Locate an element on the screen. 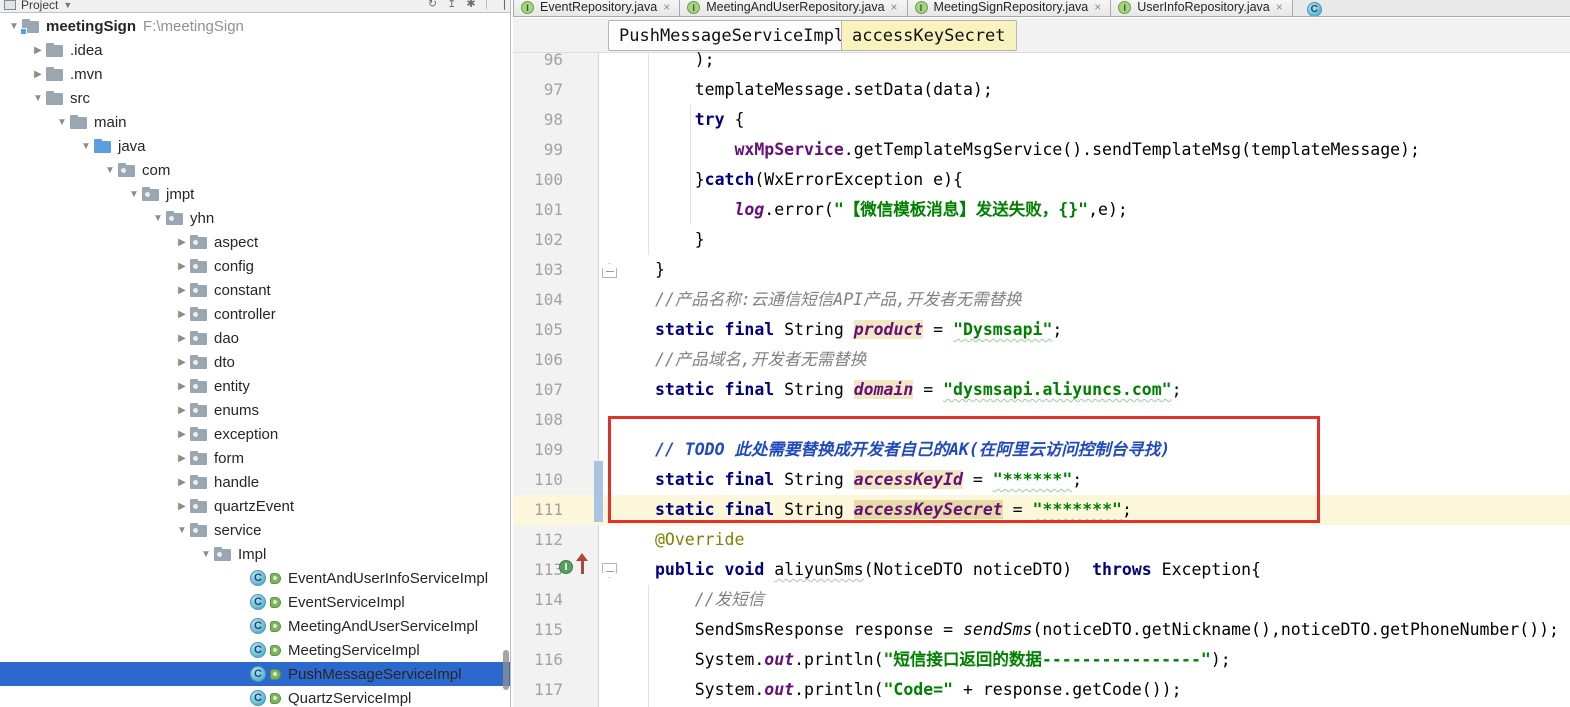 The width and height of the screenshot is (1570, 707). code-line-109: // TODO 此处需要替换成开发者自己的AK(在阿里云访问控制台寻找) is located at coordinates (912, 450).